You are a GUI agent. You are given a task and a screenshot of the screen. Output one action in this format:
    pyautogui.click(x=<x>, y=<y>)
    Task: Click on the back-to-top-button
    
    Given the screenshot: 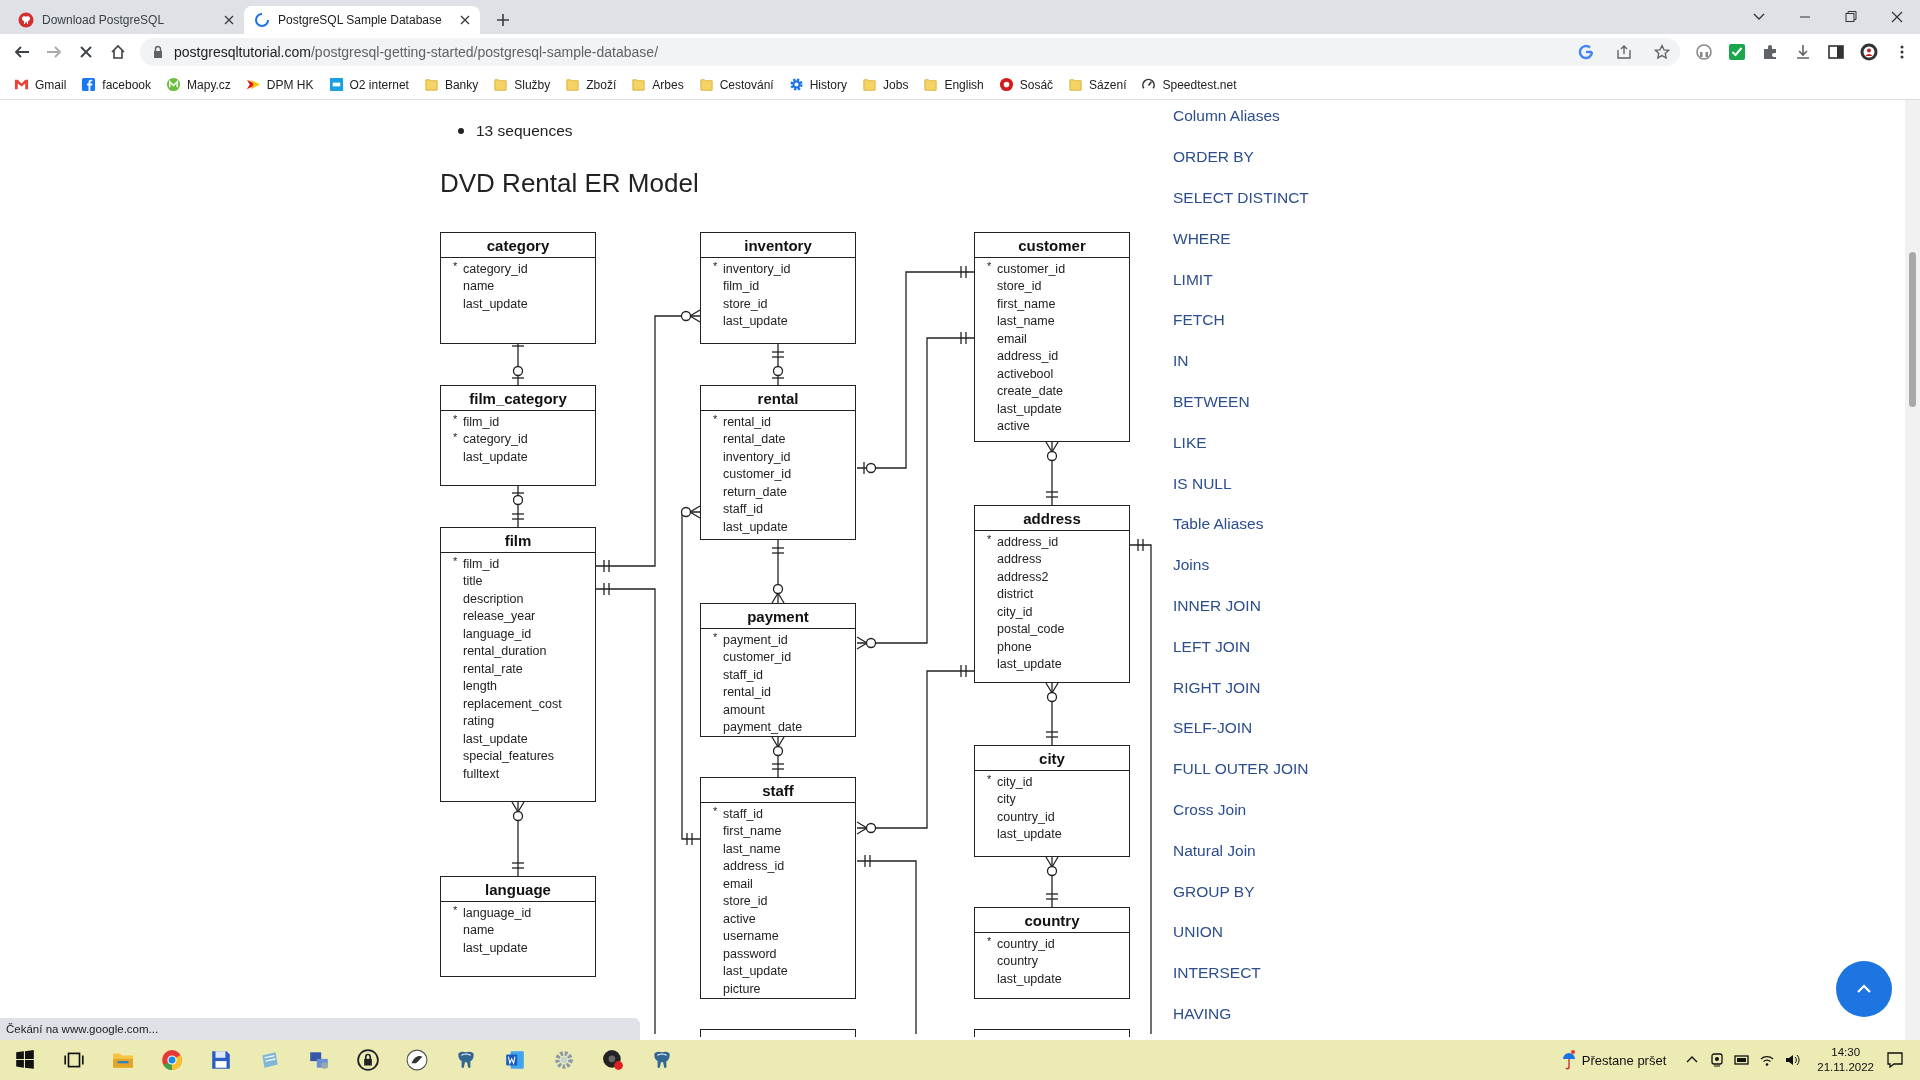 What is the action you would take?
    pyautogui.click(x=1864, y=989)
    